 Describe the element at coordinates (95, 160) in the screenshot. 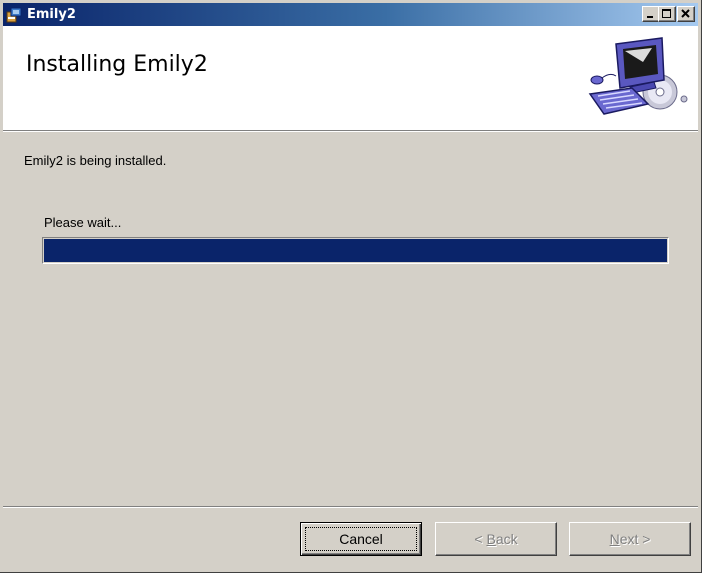

I see `install-status-text: Emily2 is being installed.` at that location.